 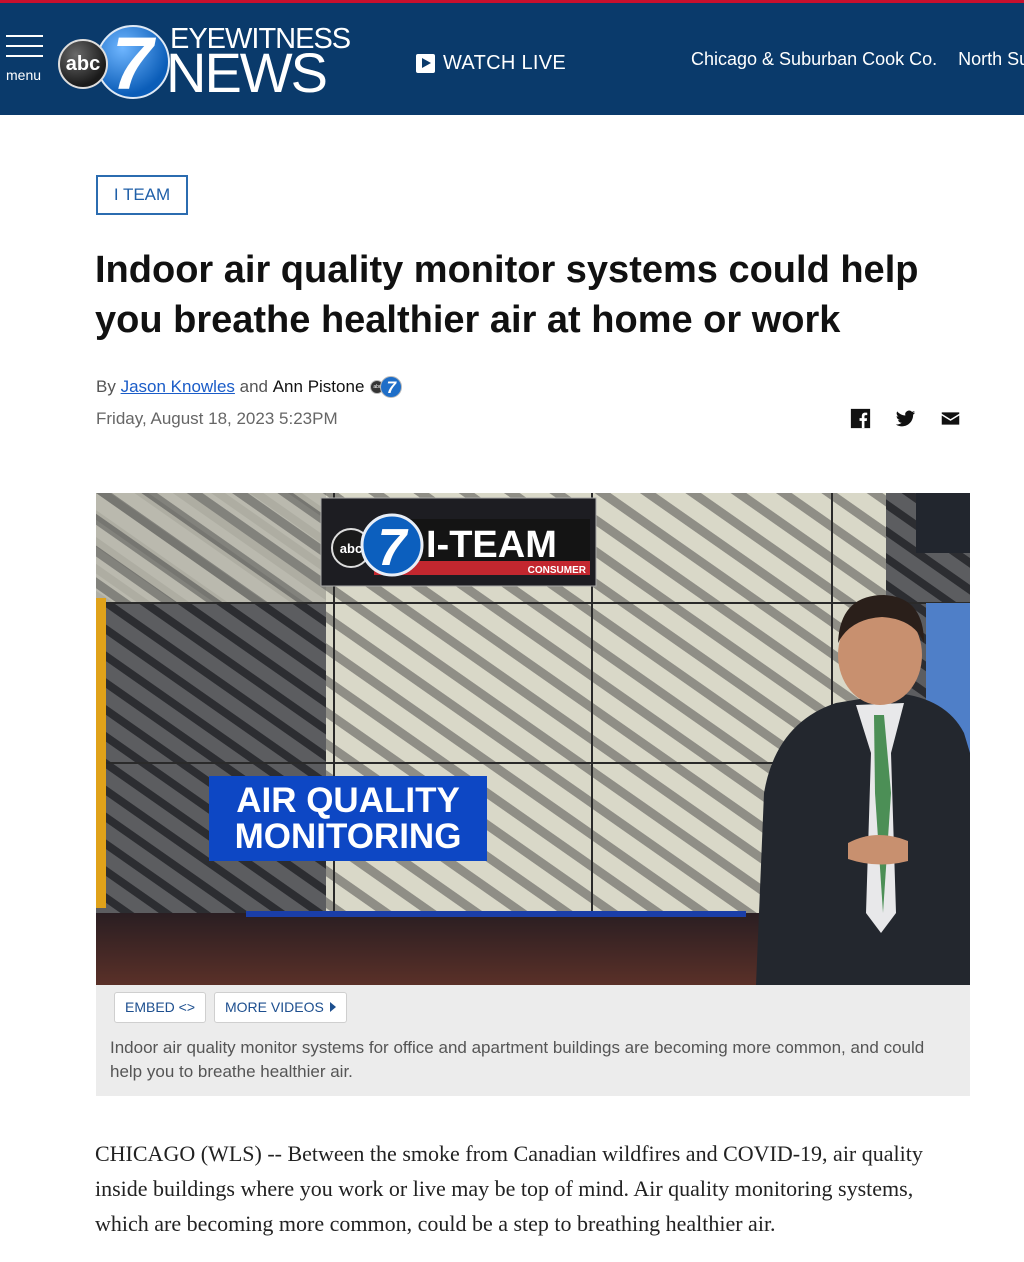 I want to click on region-nav: Chicago & Suburban Cook Co. North Sub, so click(x=857, y=59).